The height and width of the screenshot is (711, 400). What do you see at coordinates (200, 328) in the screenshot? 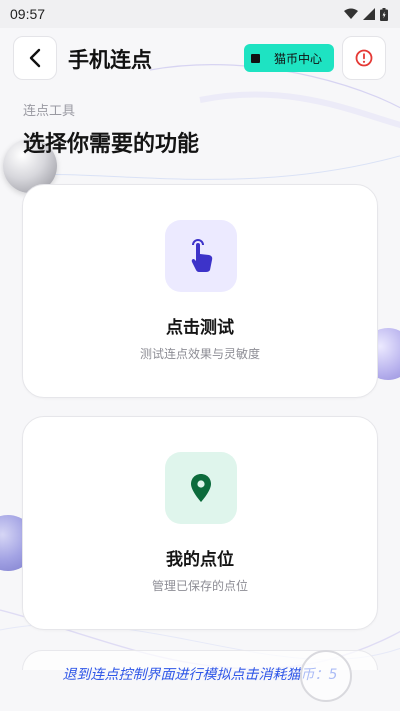
I see `card-title: 点击测试` at bounding box center [200, 328].